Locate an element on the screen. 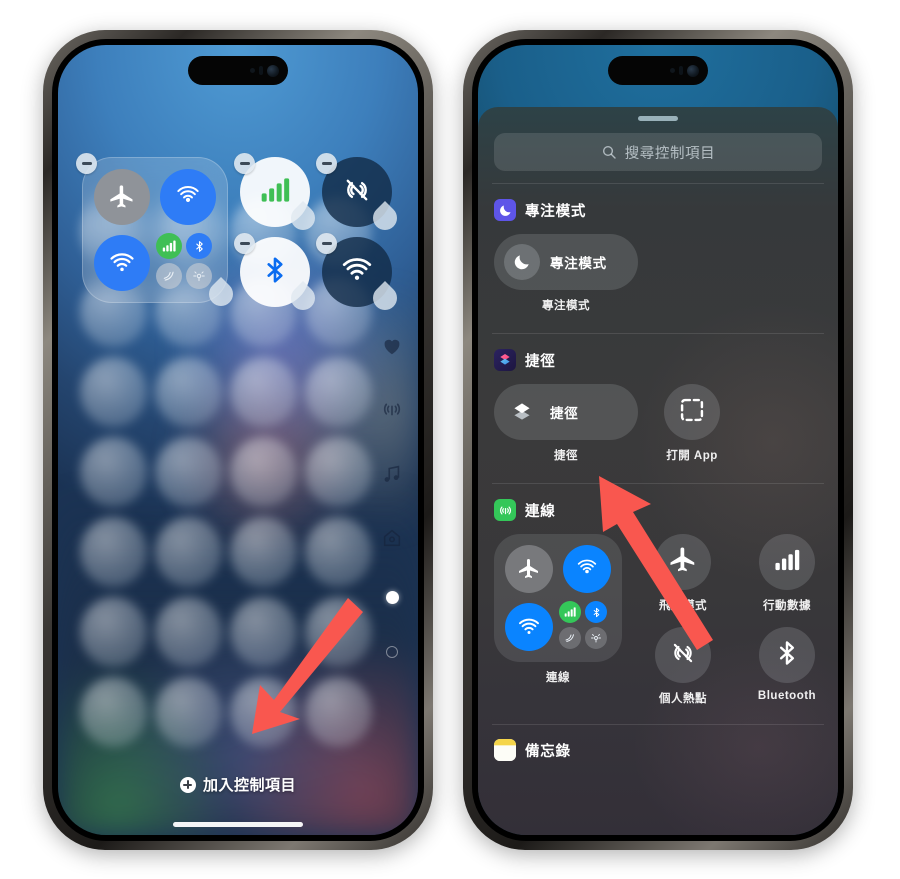  shortcut-control-tile: 捷徑 is located at coordinates (566, 412).